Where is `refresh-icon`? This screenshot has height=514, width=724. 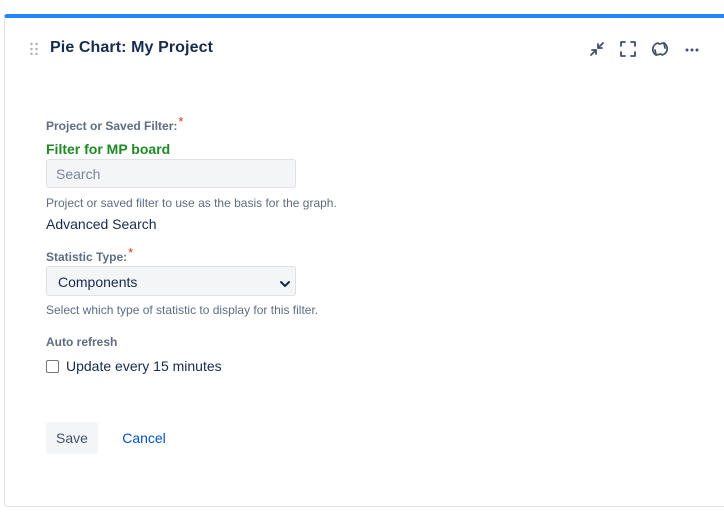
refresh-icon is located at coordinates (660, 49).